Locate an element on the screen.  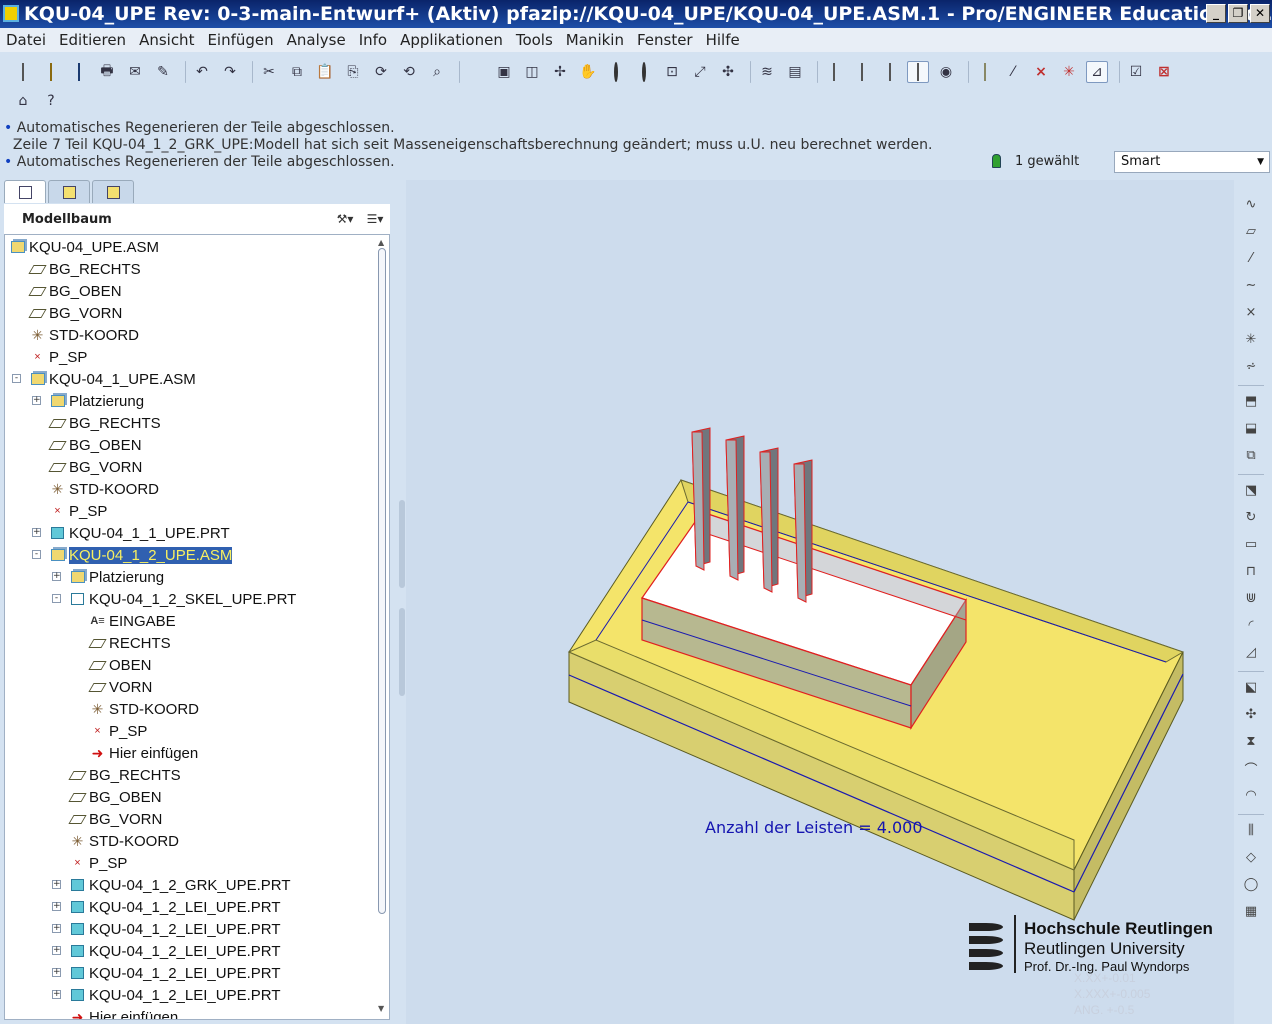
calc-button: ▦ is located at coordinates (1251, 911).